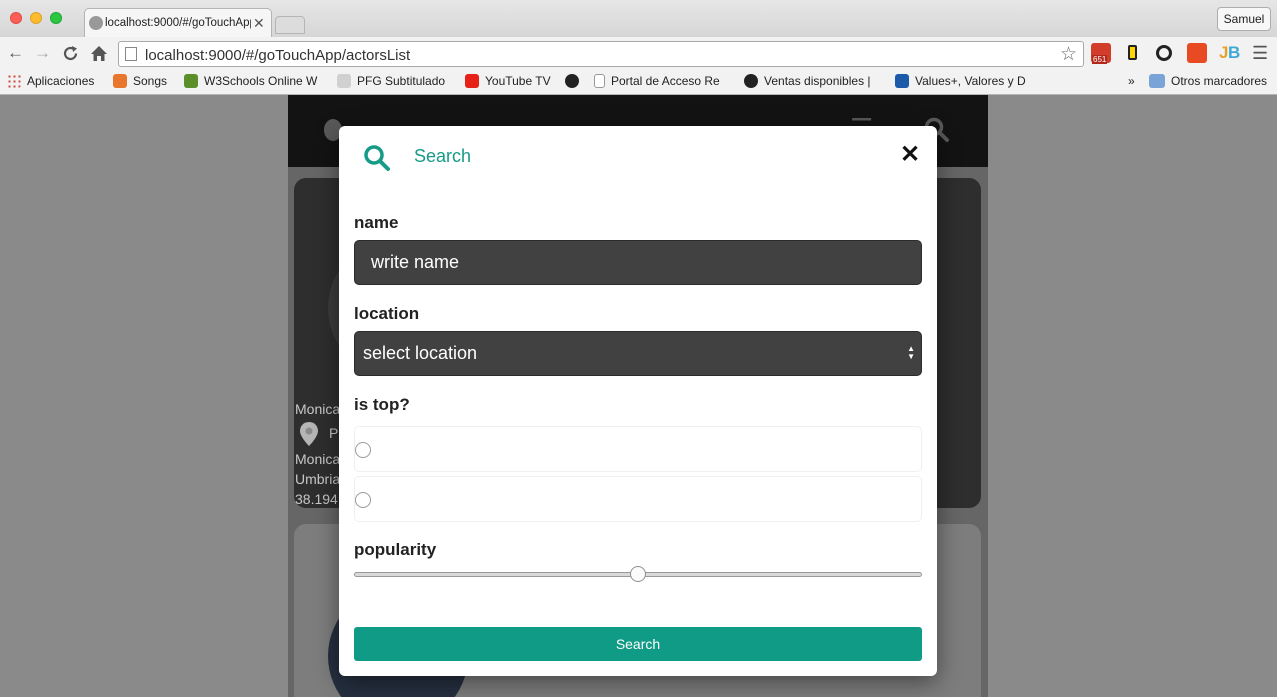 Image resolution: width=1277 pixels, height=697 pixels. Describe the element at coordinates (318, 459) in the screenshot. I see `actor-detail: Monica` at that location.